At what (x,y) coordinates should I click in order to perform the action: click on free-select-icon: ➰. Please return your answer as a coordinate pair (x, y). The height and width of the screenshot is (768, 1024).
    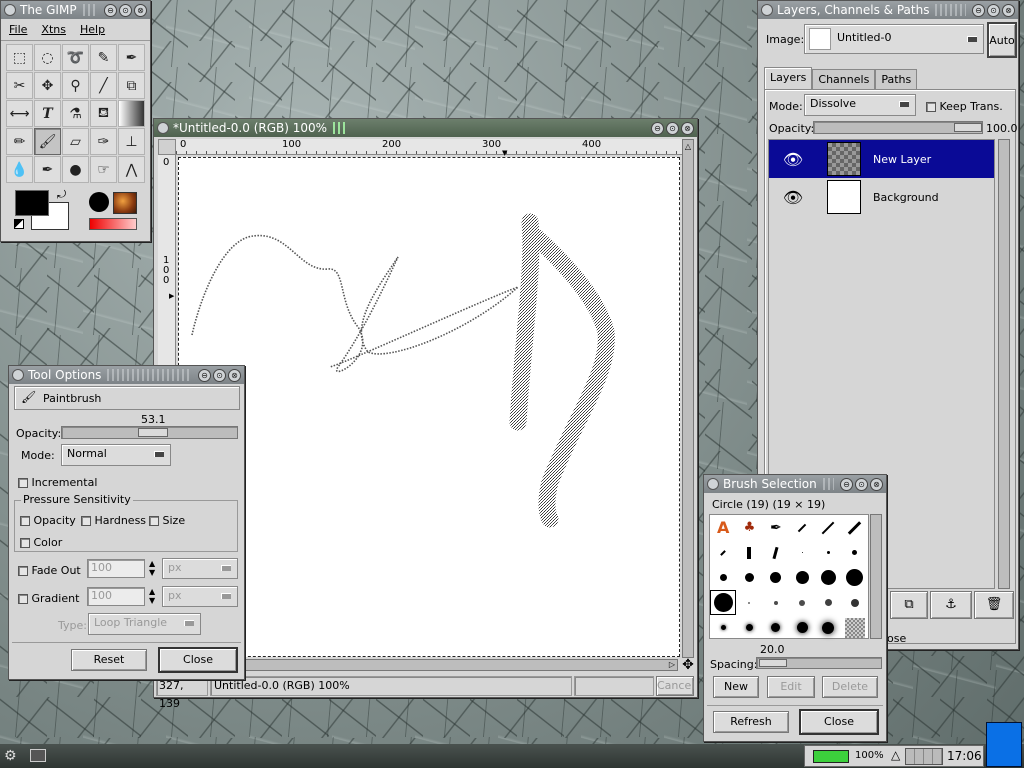
    Looking at the image, I should click on (75, 57).